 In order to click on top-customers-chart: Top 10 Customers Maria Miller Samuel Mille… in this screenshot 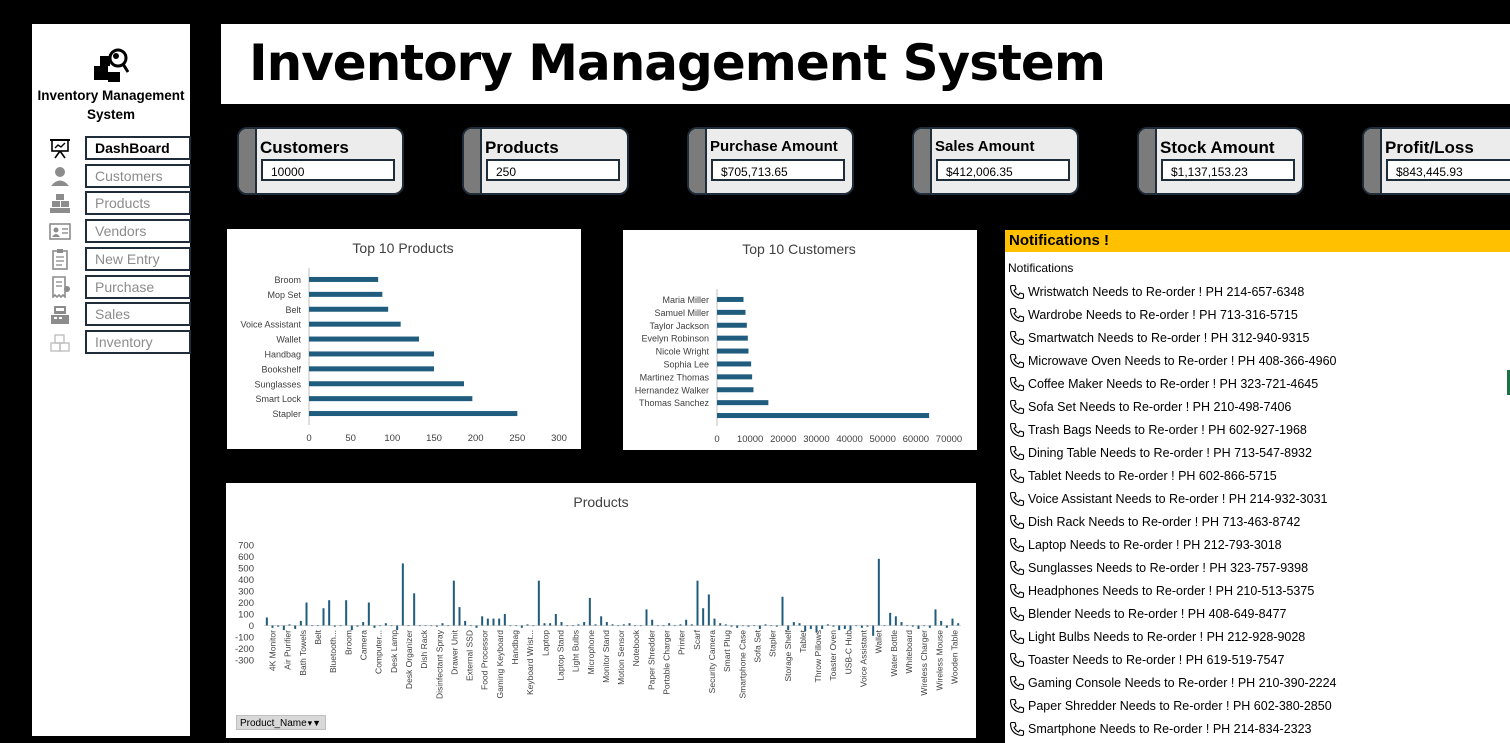, I will do `click(800, 340)`.